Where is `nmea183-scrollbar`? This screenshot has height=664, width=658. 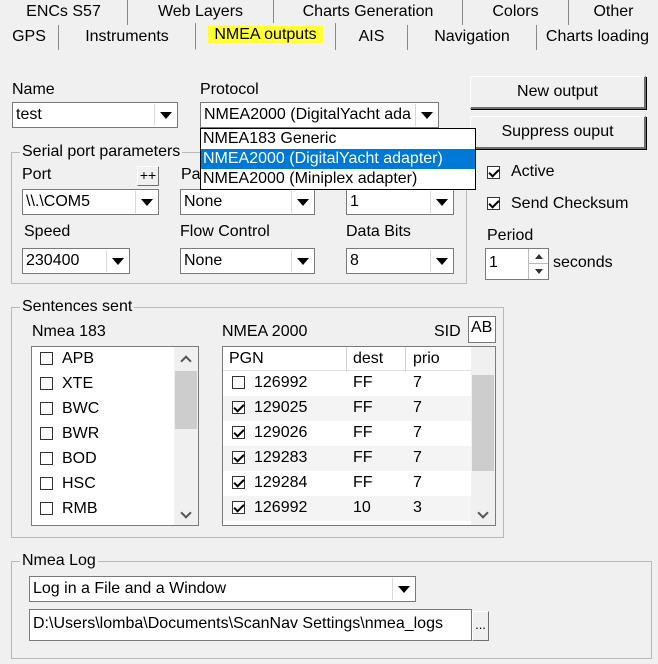
nmea183-scrollbar is located at coordinates (186, 436).